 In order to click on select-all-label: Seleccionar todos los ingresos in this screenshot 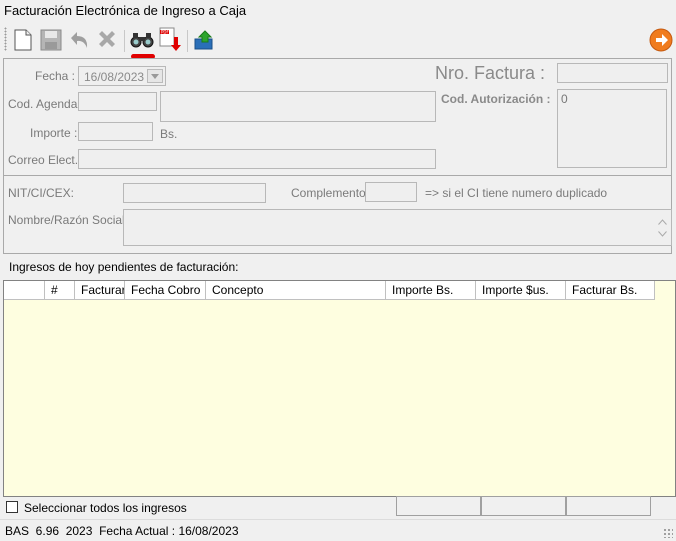, I will do `click(105, 508)`.